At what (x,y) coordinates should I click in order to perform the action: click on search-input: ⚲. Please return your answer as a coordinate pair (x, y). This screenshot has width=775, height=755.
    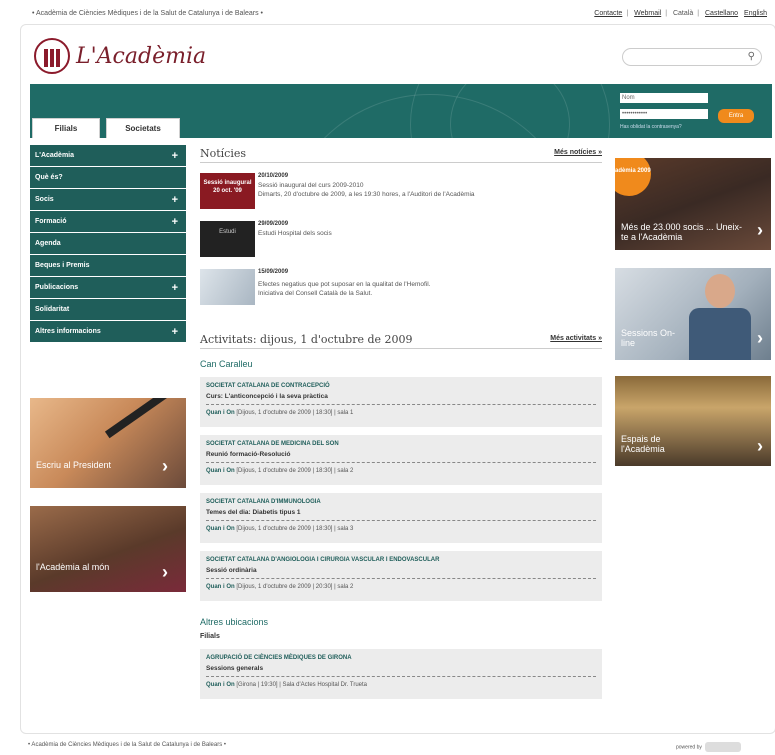
    Looking at the image, I should click on (692, 57).